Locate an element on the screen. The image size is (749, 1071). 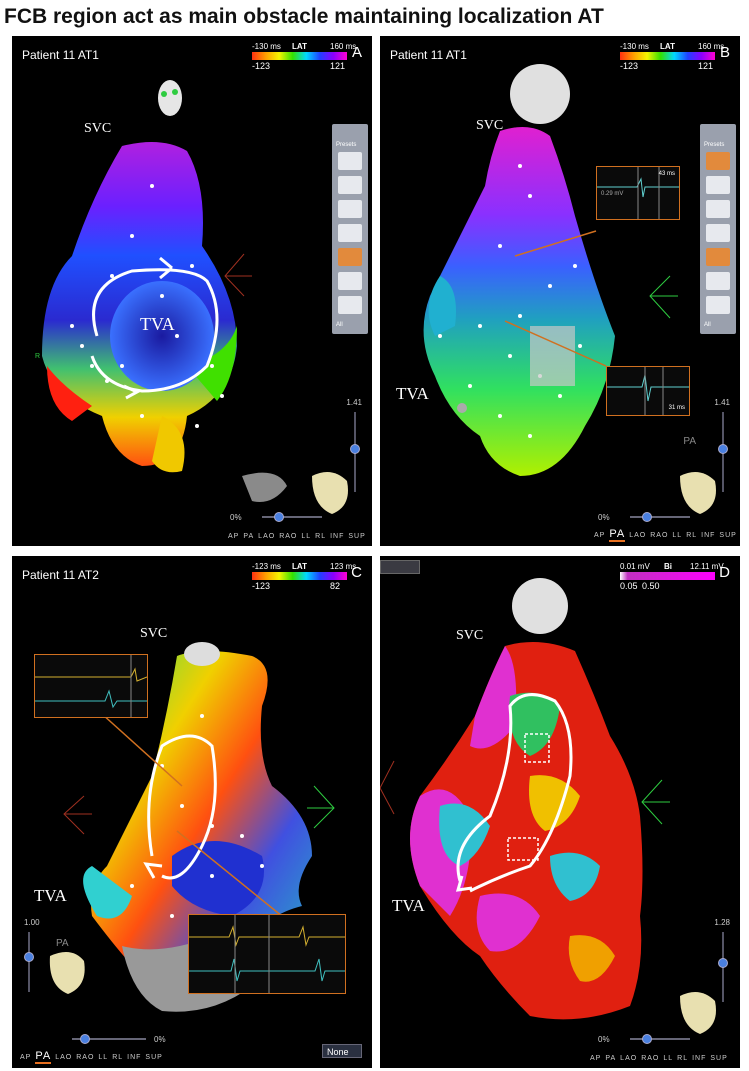
tool-button-a3 is located at coordinates (350, 209).